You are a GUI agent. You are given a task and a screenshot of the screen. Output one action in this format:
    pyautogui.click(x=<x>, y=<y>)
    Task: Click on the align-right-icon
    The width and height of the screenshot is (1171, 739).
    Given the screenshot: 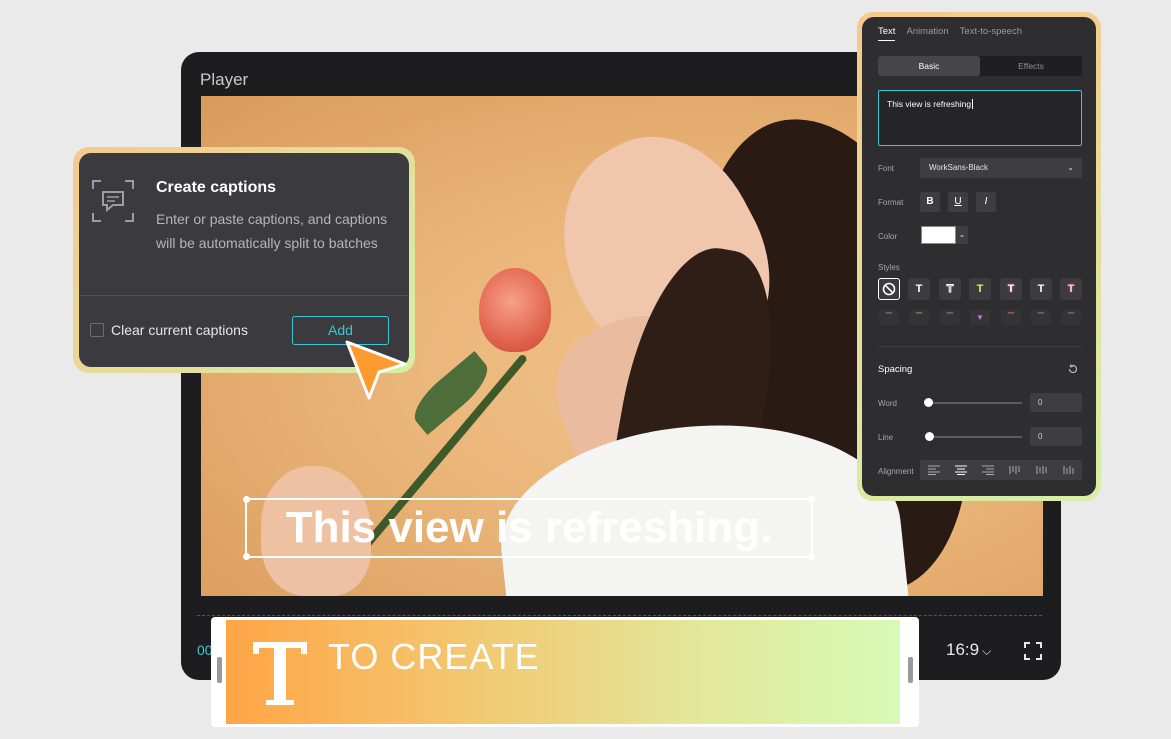 What is the action you would take?
    pyautogui.click(x=988, y=470)
    